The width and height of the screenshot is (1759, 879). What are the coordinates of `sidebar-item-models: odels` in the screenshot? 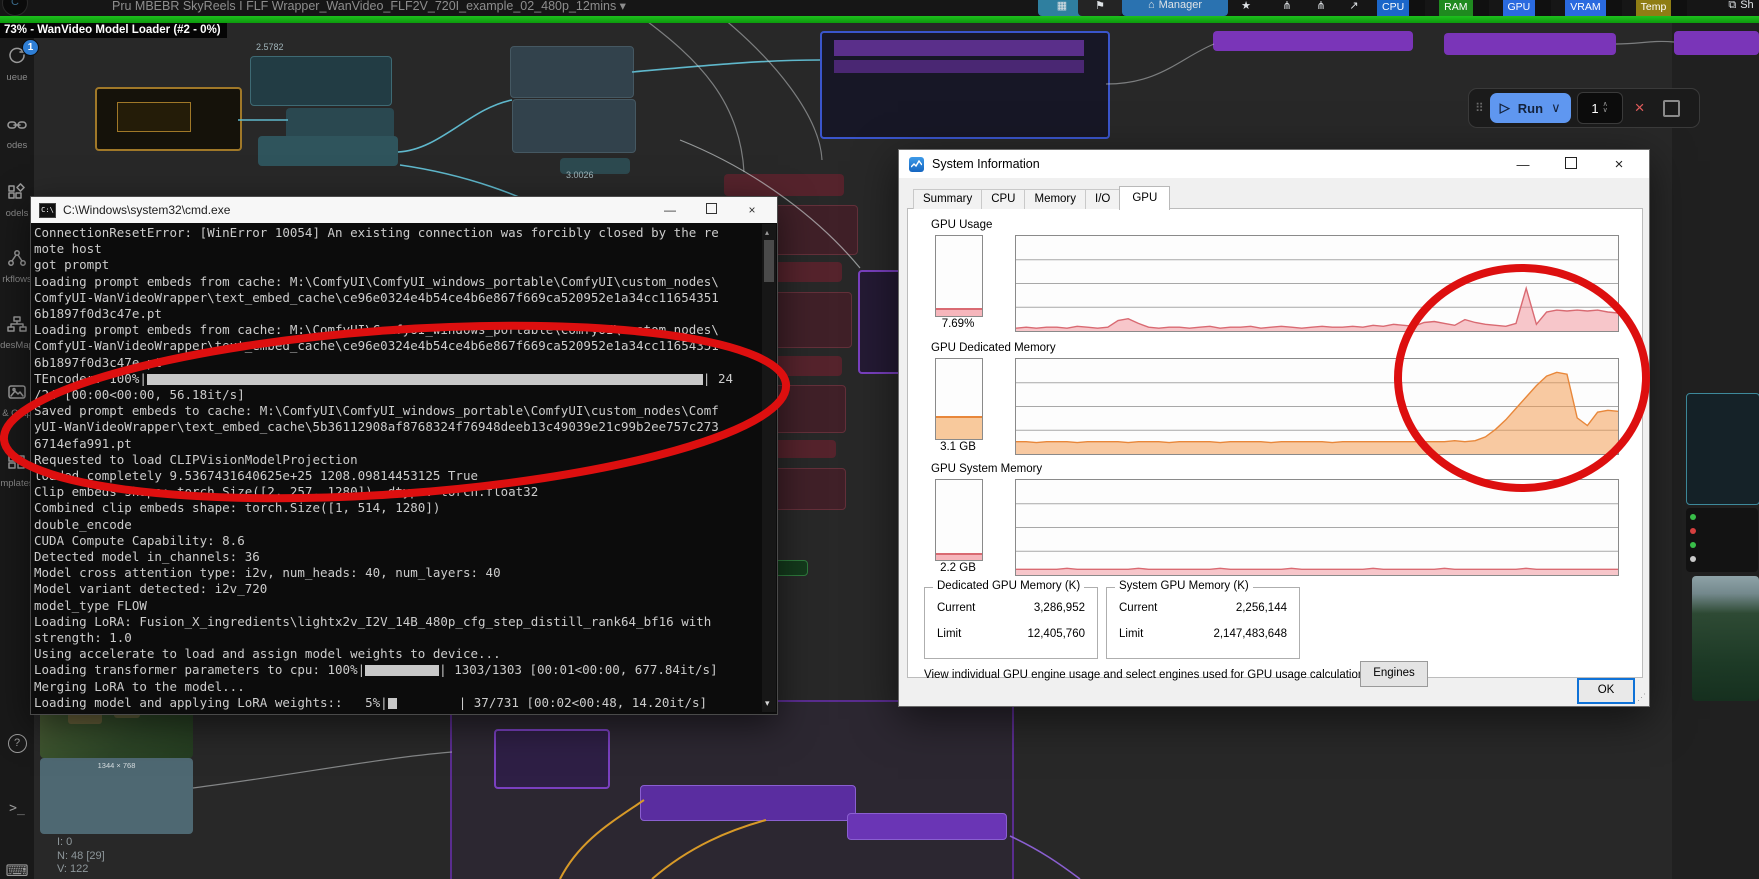 It's located at (17, 201).